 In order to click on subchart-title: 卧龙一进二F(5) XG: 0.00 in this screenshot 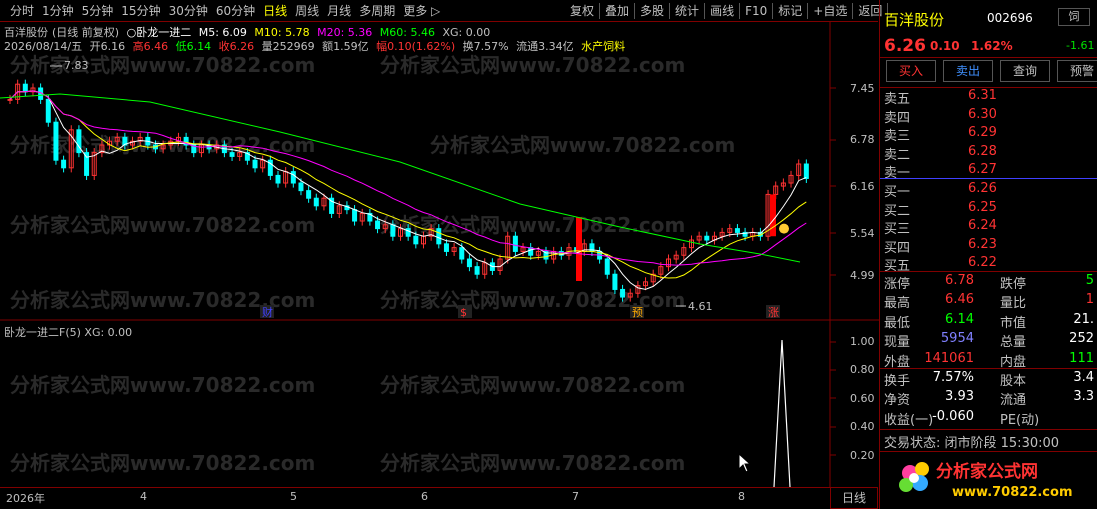, I will do `click(68, 332)`.